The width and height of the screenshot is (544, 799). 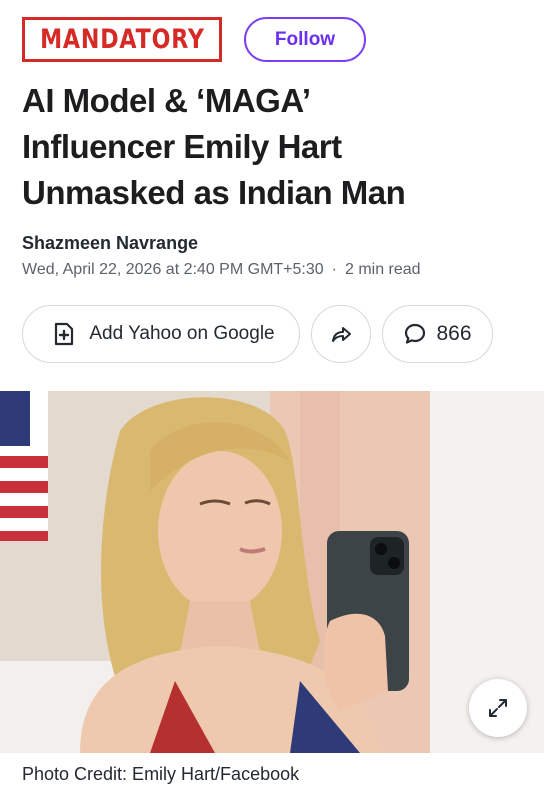 I want to click on publisher-logo: MANDATORY, so click(x=122, y=39).